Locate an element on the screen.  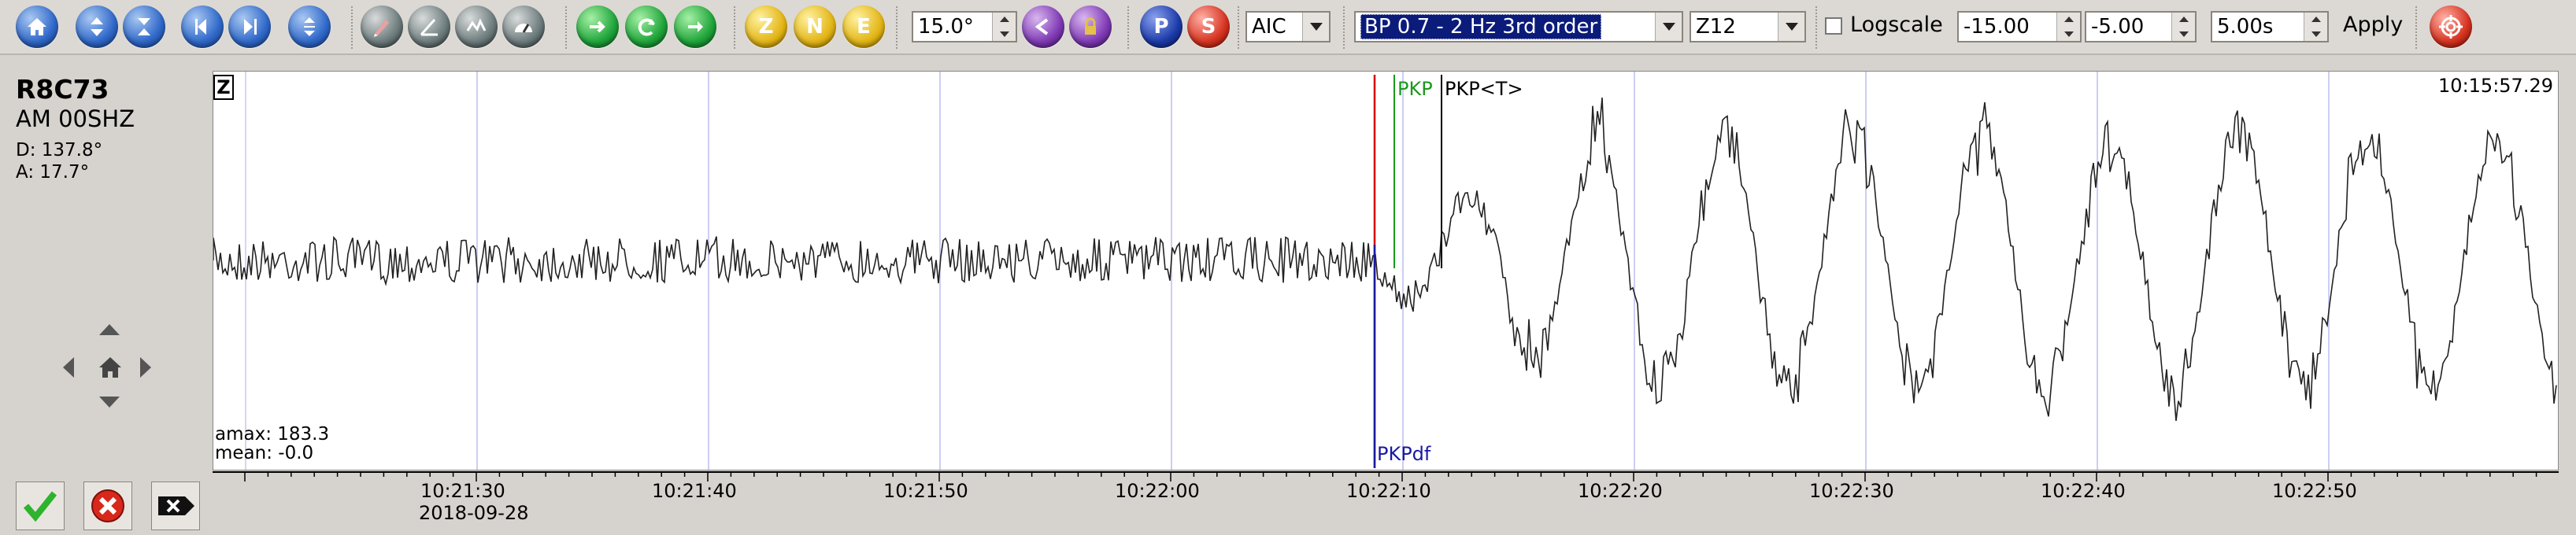
station-channel: AM 00SHZ is located at coordinates (75, 118).